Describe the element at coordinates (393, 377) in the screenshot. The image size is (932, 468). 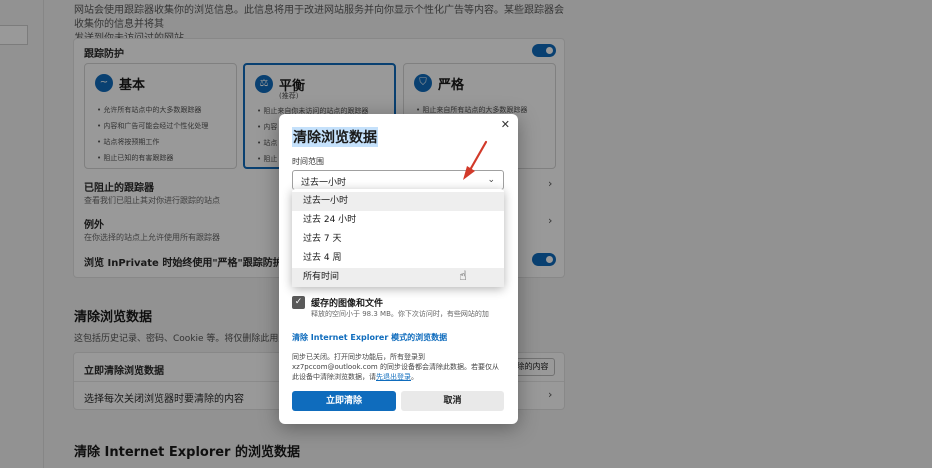
I see `sign-out-link: 先退出登录` at that location.